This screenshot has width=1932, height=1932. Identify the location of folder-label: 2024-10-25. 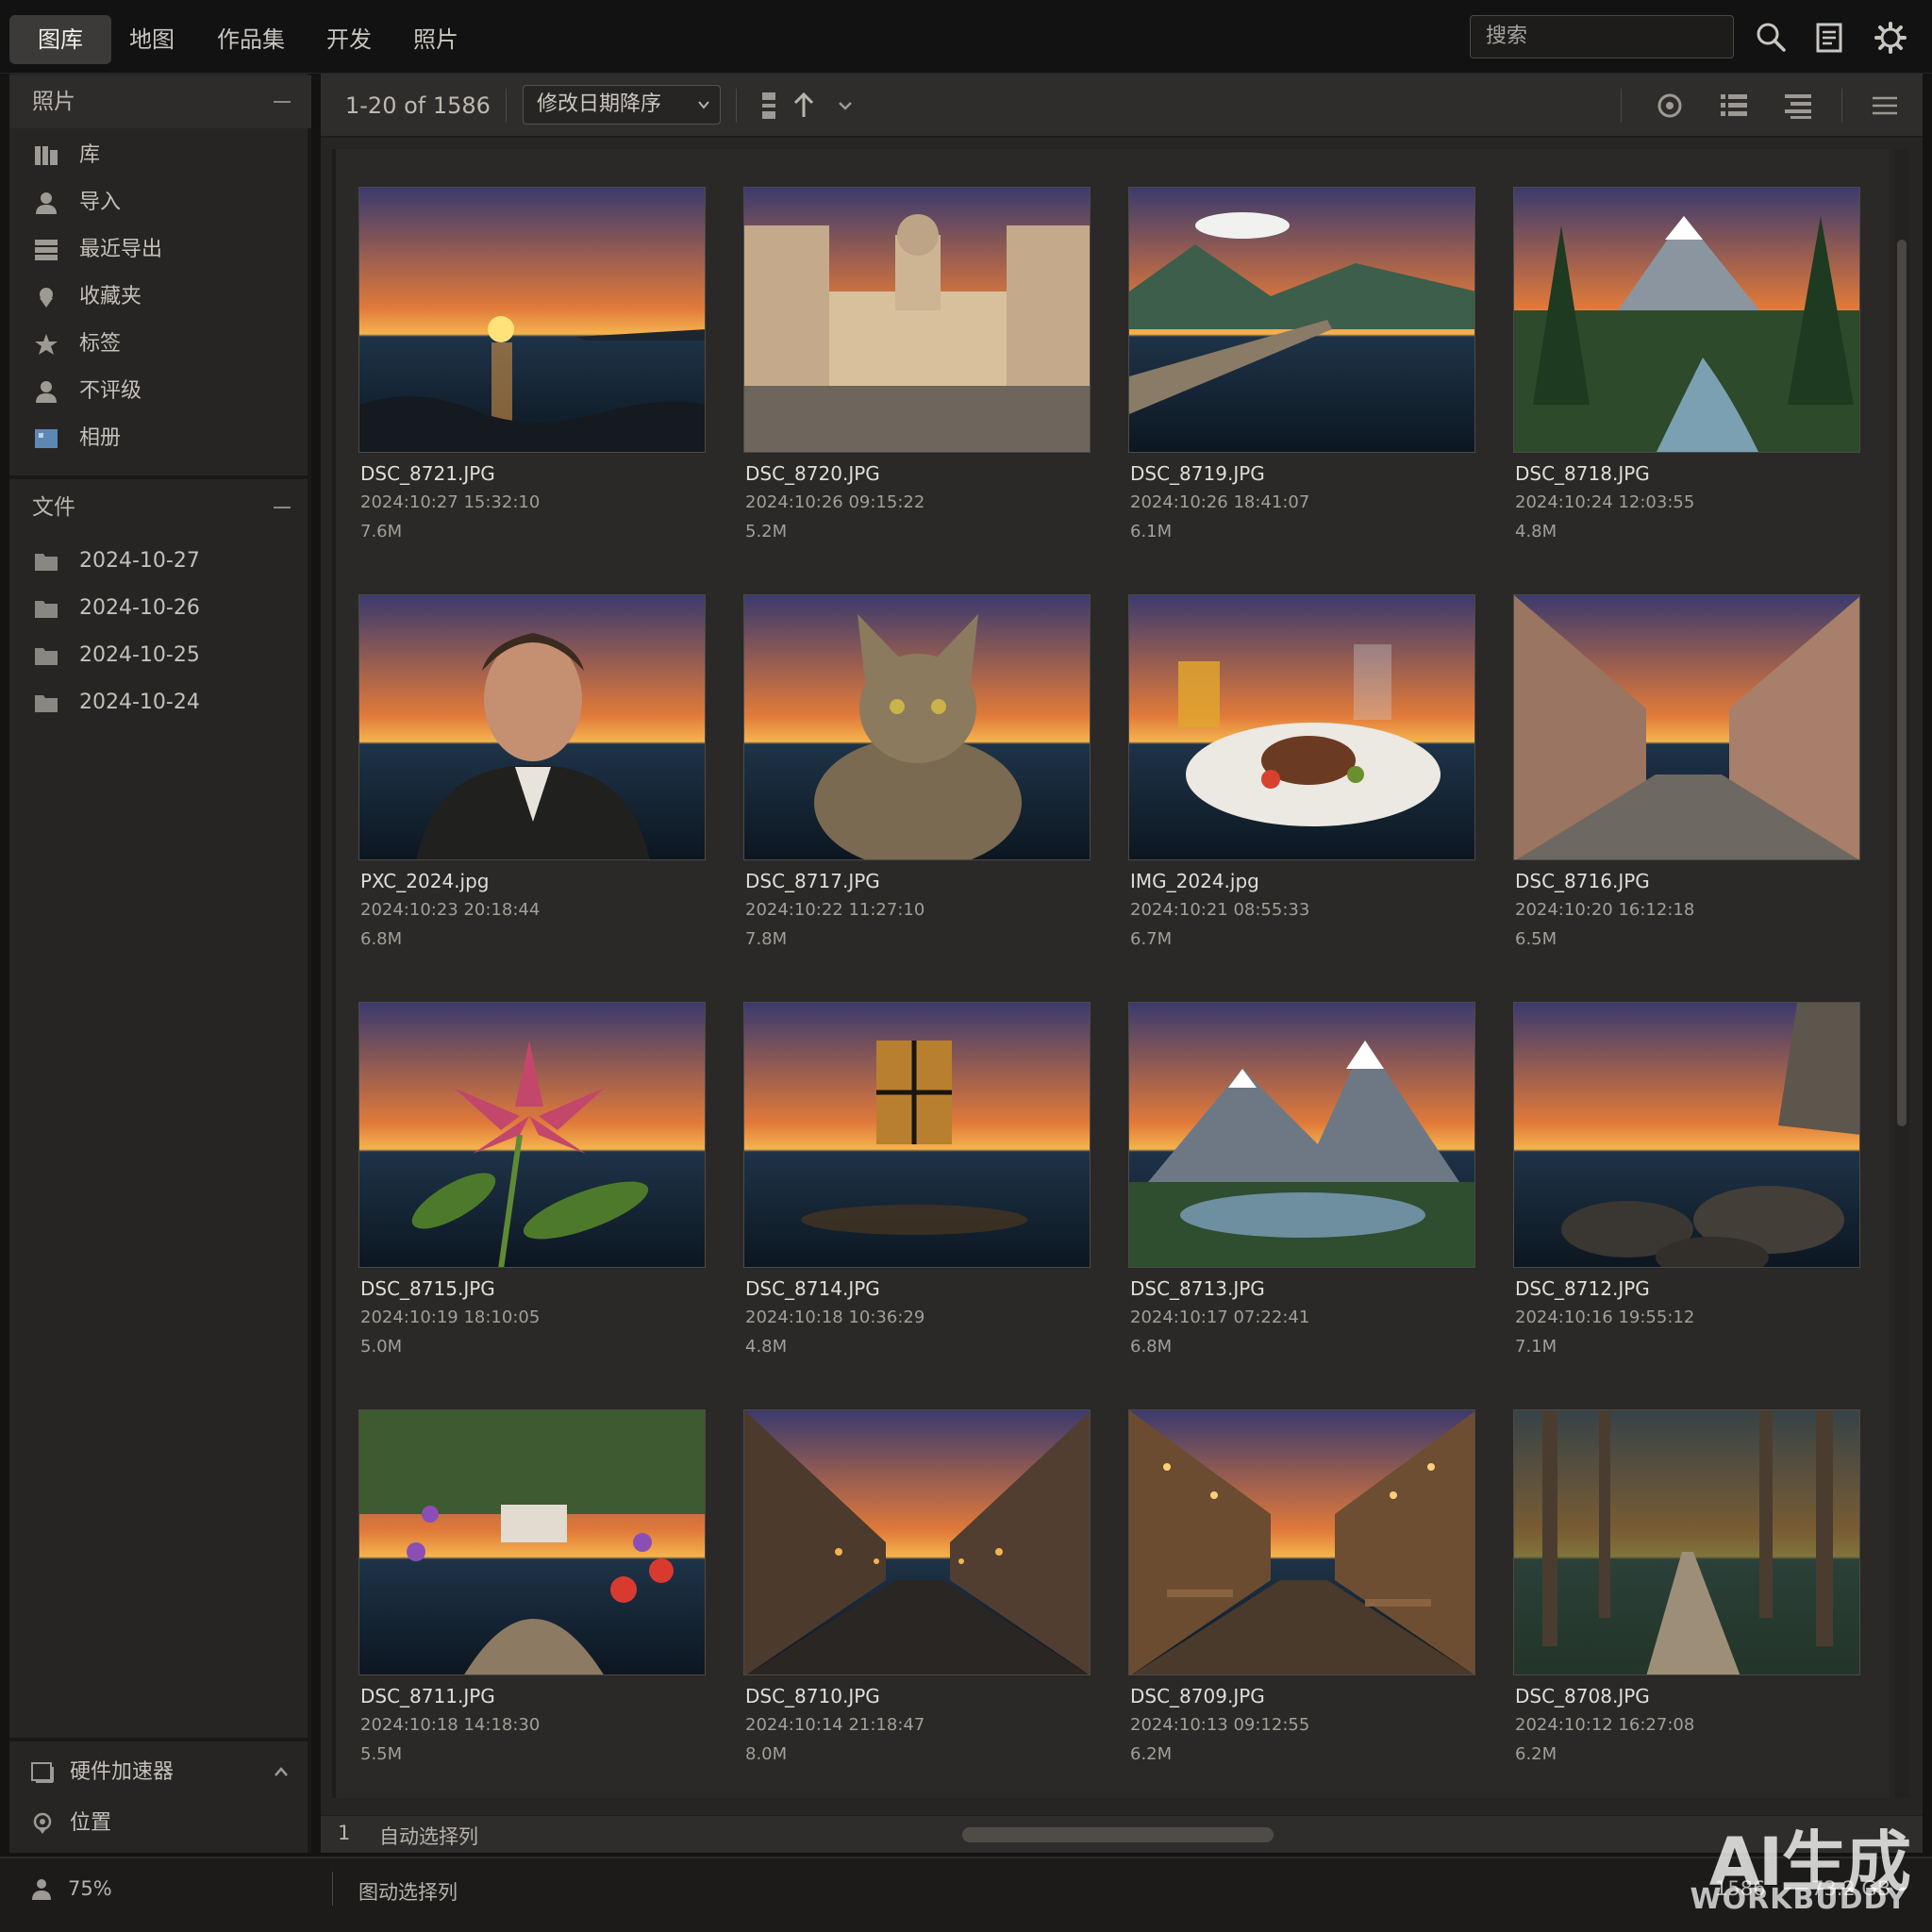
(140, 655).